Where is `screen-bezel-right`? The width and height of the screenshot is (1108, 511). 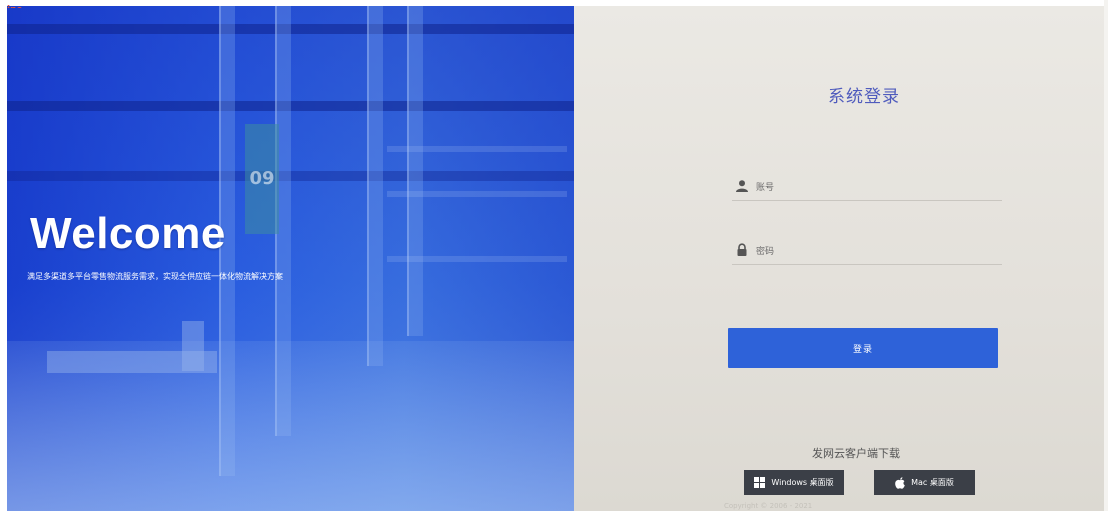 screen-bezel-right is located at coordinates (1106, 255).